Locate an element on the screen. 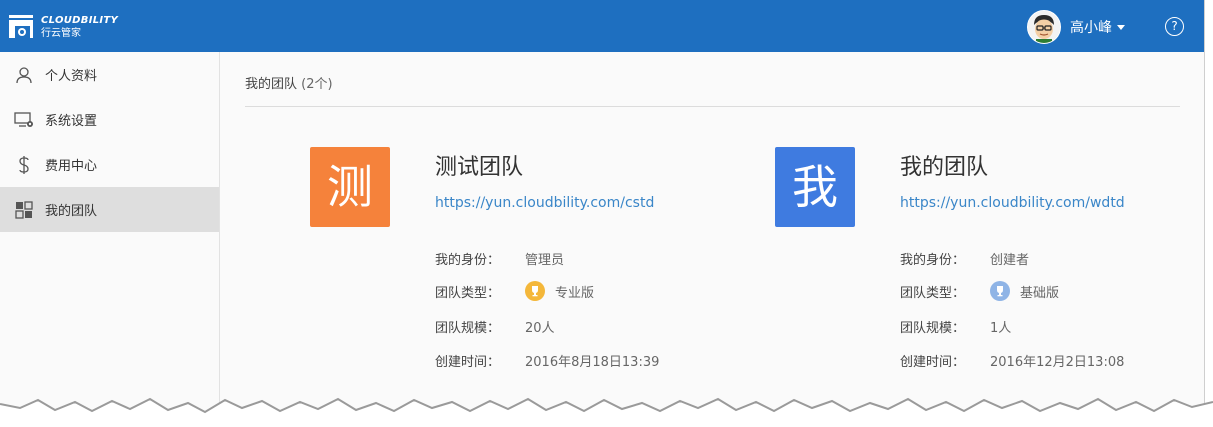 The image size is (1213, 427). dollar-icon is located at coordinates (24, 165).